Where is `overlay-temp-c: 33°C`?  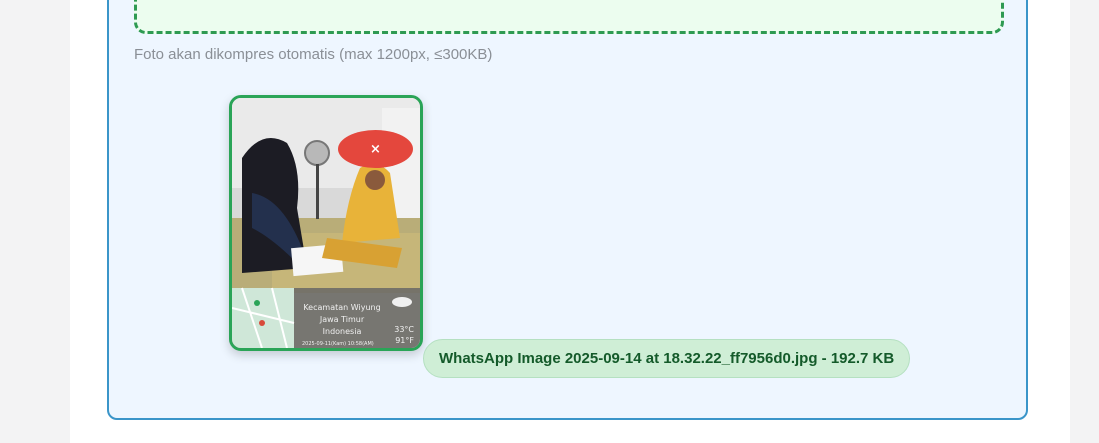 overlay-temp-c: 33°C is located at coordinates (404, 329).